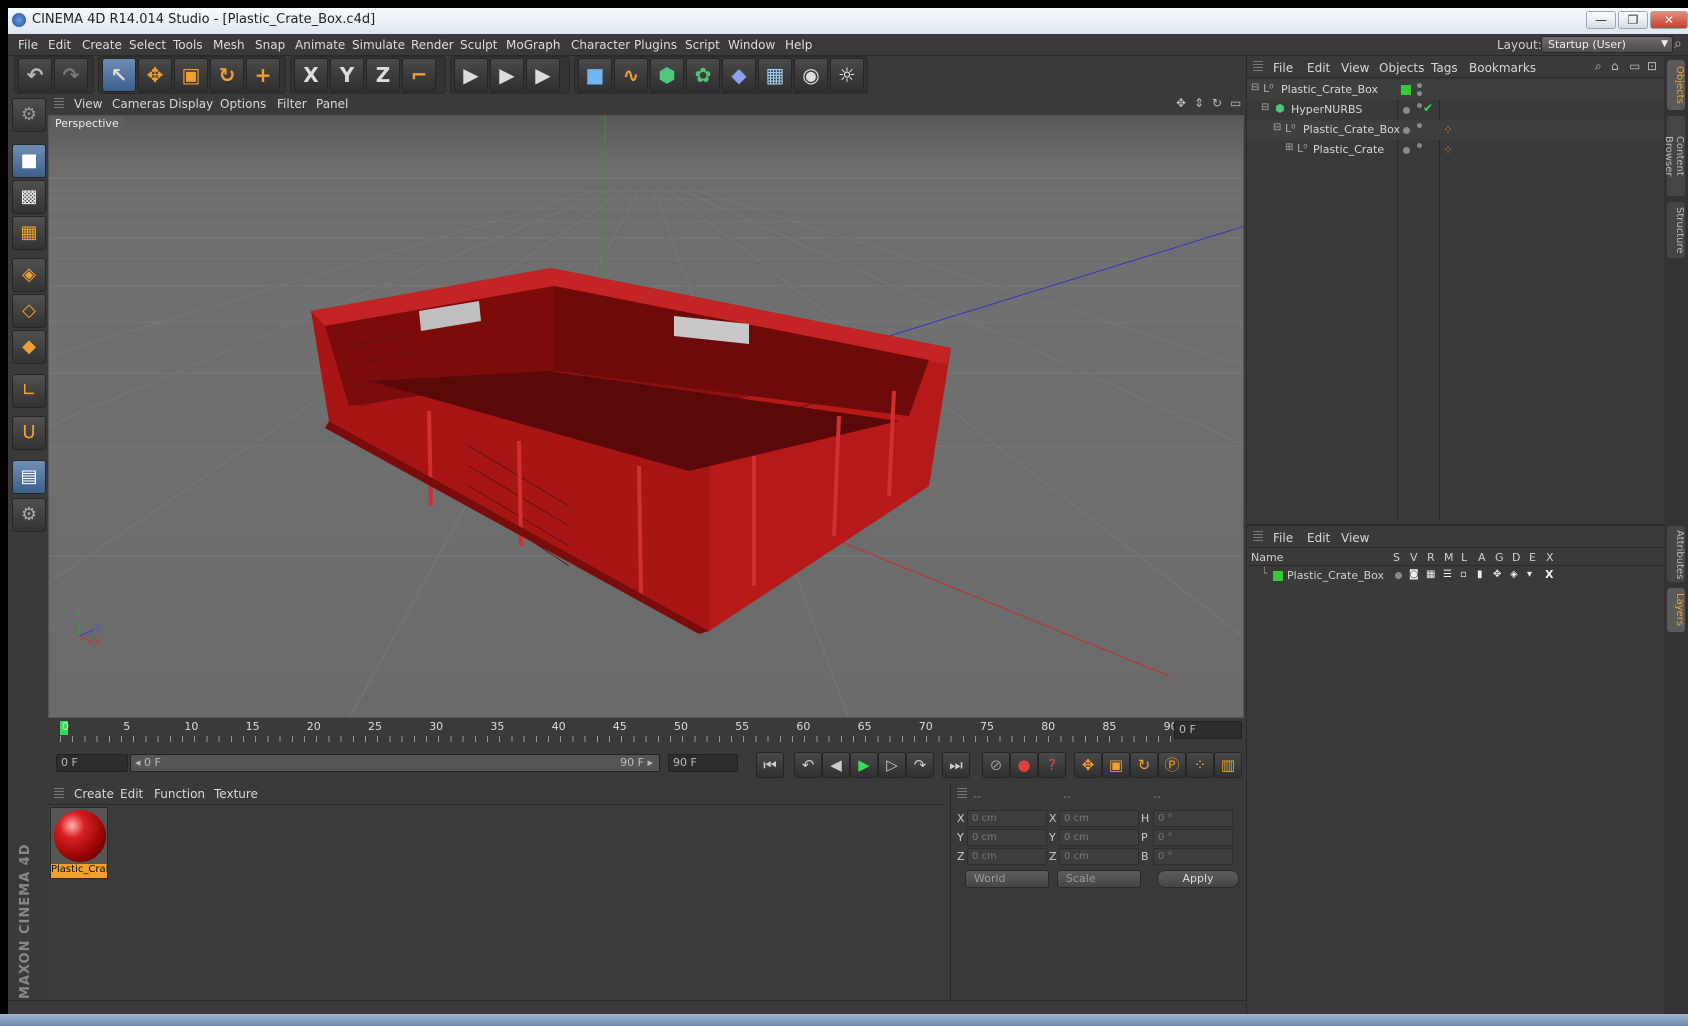 Image resolution: width=1688 pixels, height=1026 pixels. Describe the element at coordinates (1099, 837) in the screenshot. I see `size-y-field: 0 cm` at that location.